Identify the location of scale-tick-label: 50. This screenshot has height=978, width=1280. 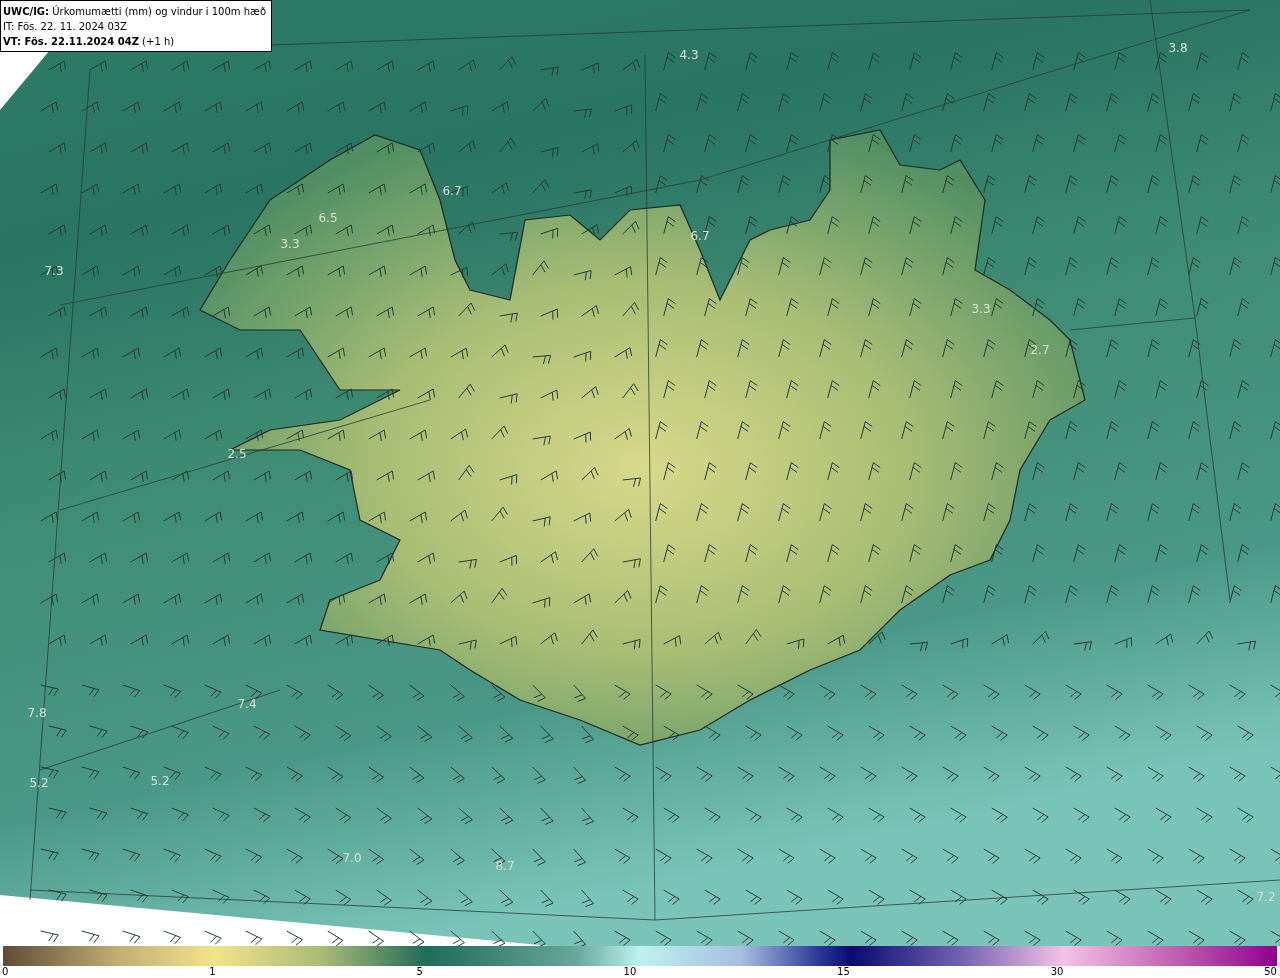
(1270, 972).